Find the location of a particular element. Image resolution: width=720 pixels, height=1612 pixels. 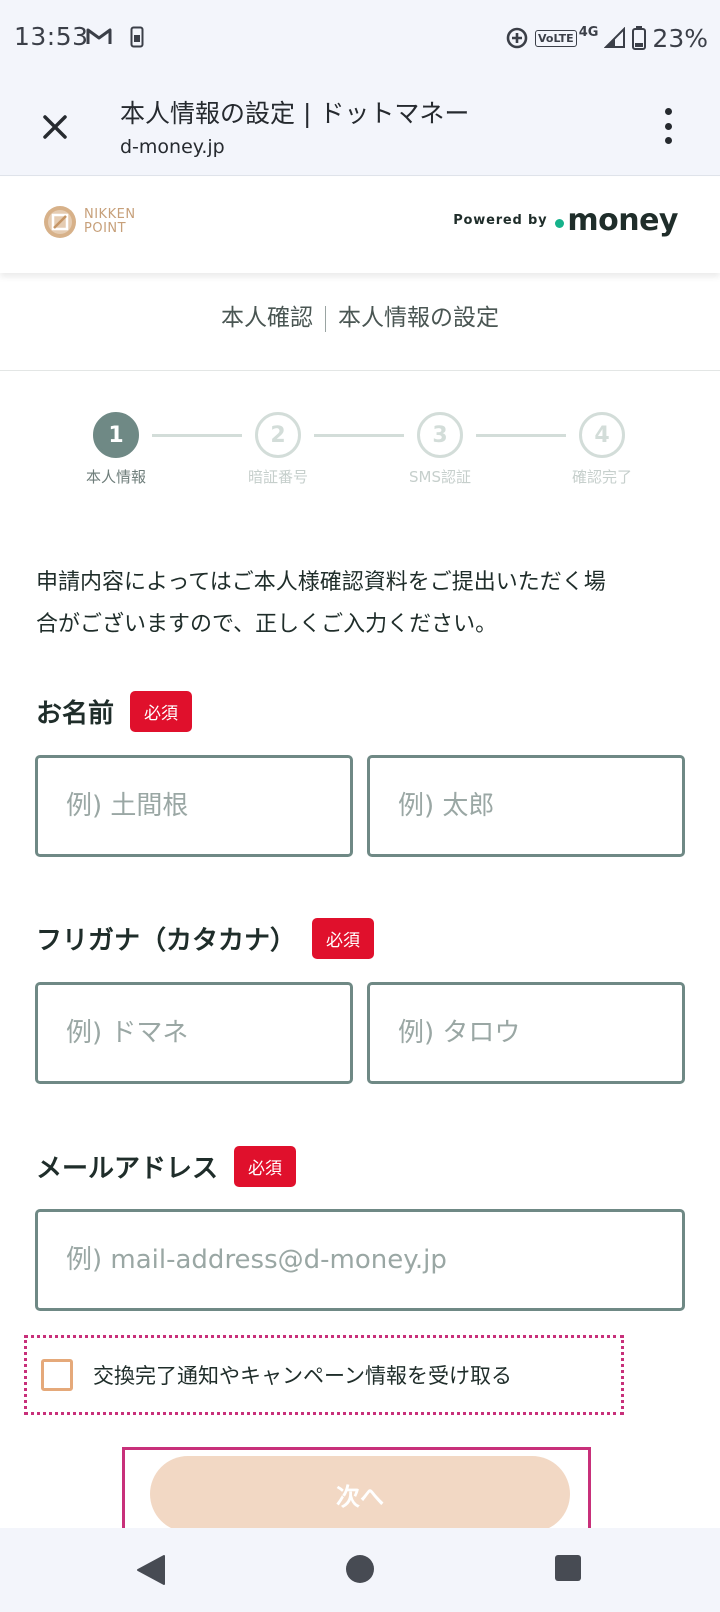

kana-label: フリガナ（カタカナ） 必須 is located at coordinates (205, 938).